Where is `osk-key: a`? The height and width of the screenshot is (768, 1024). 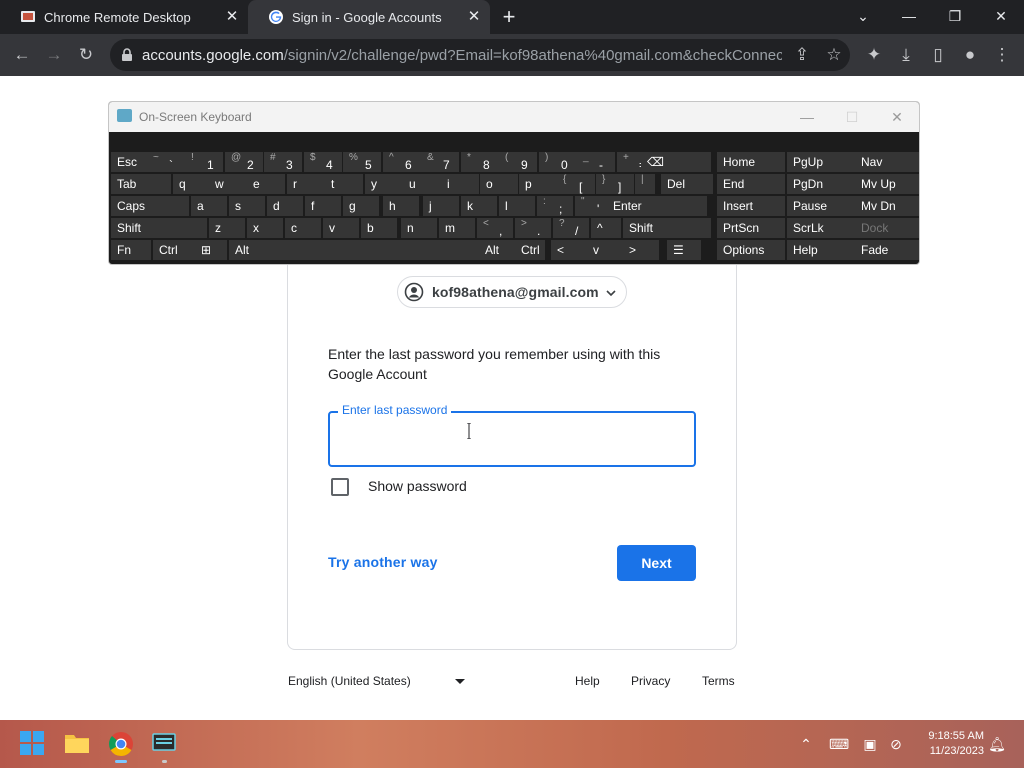 osk-key: a is located at coordinates (209, 206).